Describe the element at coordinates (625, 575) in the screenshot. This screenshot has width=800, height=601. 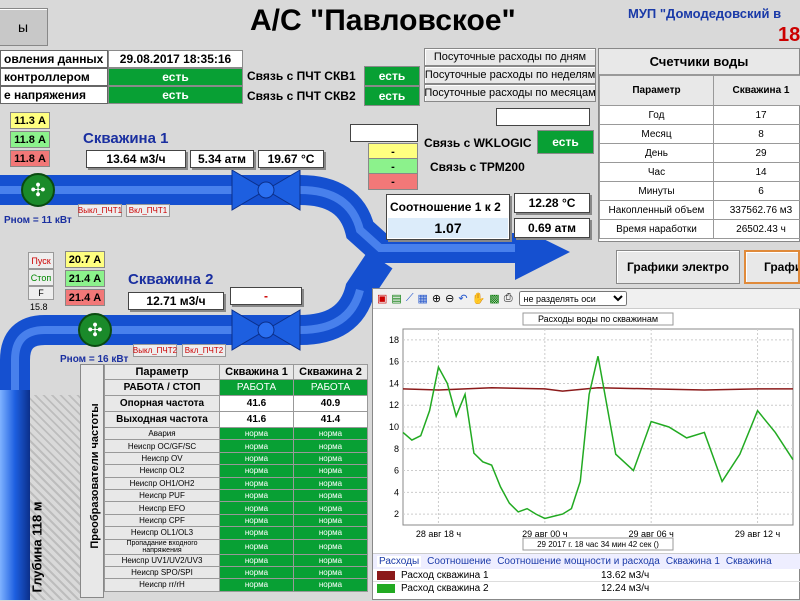
I see `legend-value-1: 13.62 м3/ч` at that location.